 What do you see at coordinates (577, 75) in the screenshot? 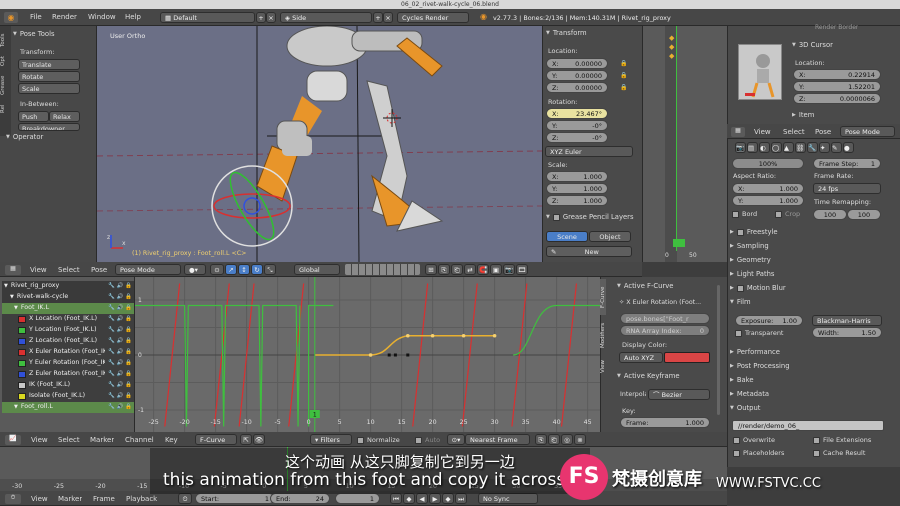
I see `location-y-field: Y: 0.00000` at bounding box center [577, 75].